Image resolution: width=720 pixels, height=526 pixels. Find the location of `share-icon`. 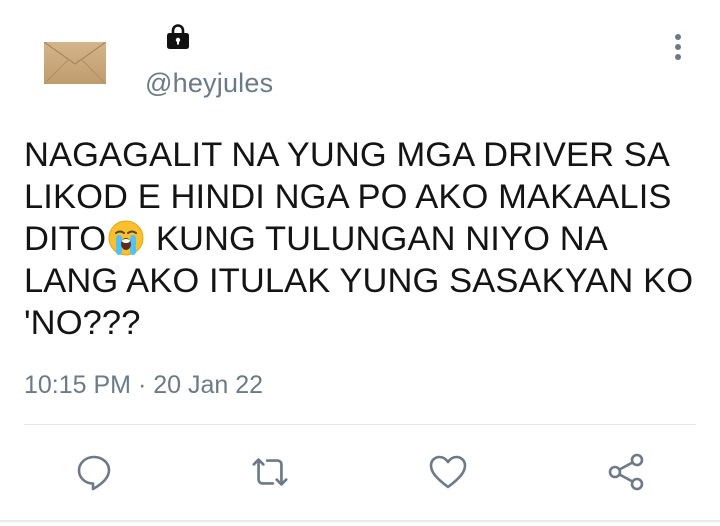

share-icon is located at coordinates (626, 472).